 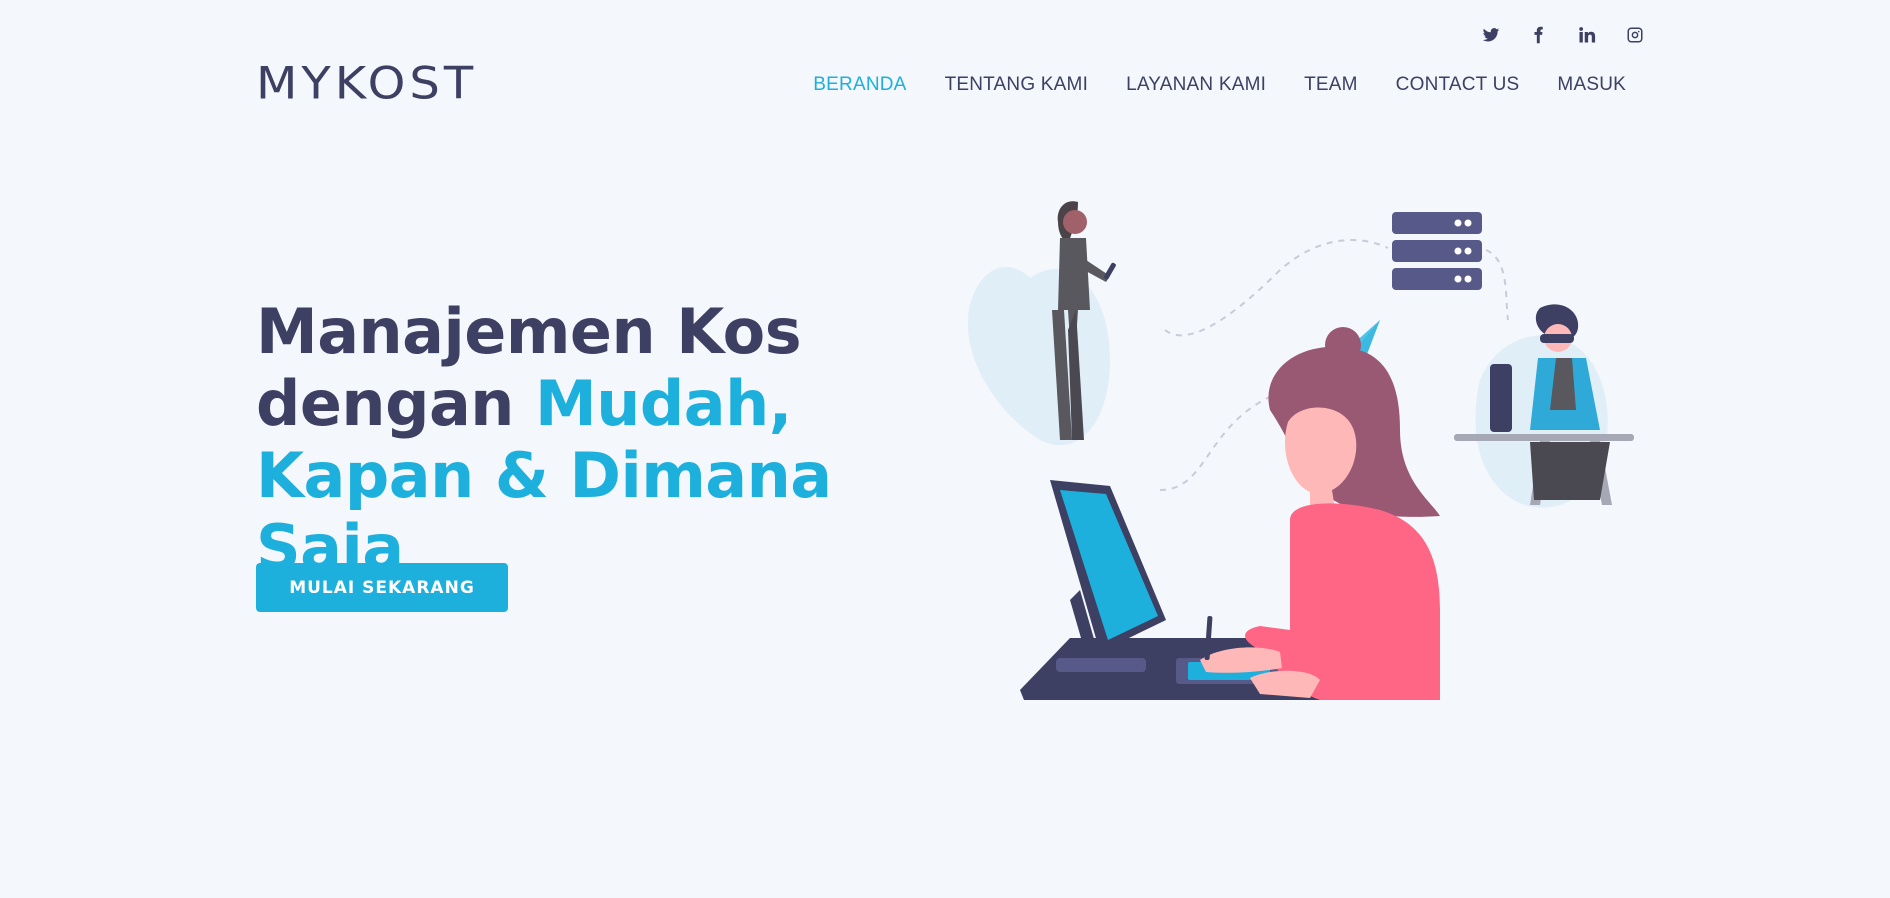 I want to click on nav-item-team: TEAM, so click(x=1331, y=85).